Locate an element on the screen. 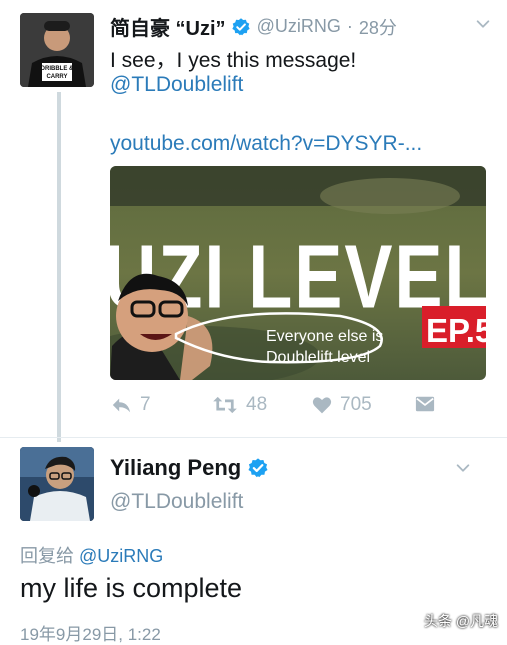 The width and height of the screenshot is (507, 645). avatar-shirt-text-2: CARRY is located at coordinates (56, 77).